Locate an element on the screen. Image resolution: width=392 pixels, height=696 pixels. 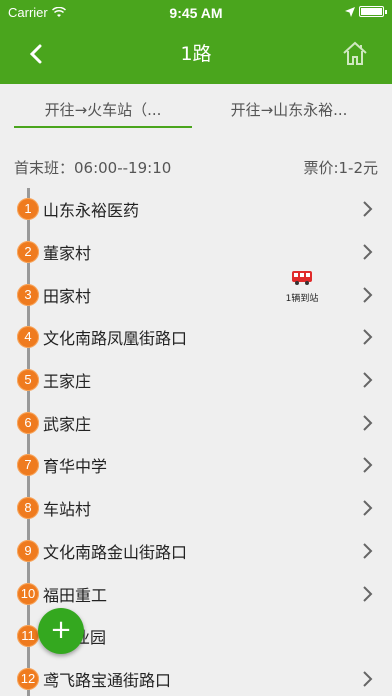
stop-name: 福田重工 is located at coordinates (75, 595).